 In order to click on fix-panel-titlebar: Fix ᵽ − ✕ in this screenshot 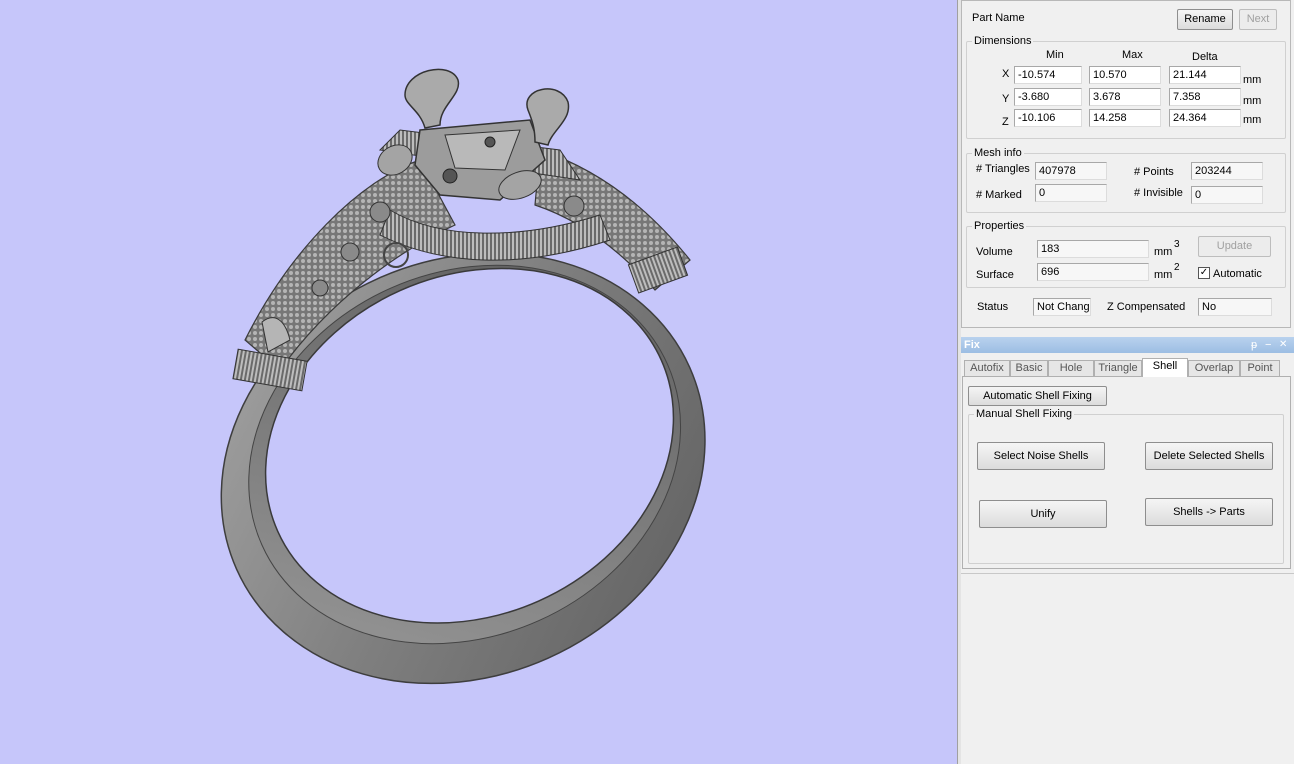, I will do `click(1127, 345)`.